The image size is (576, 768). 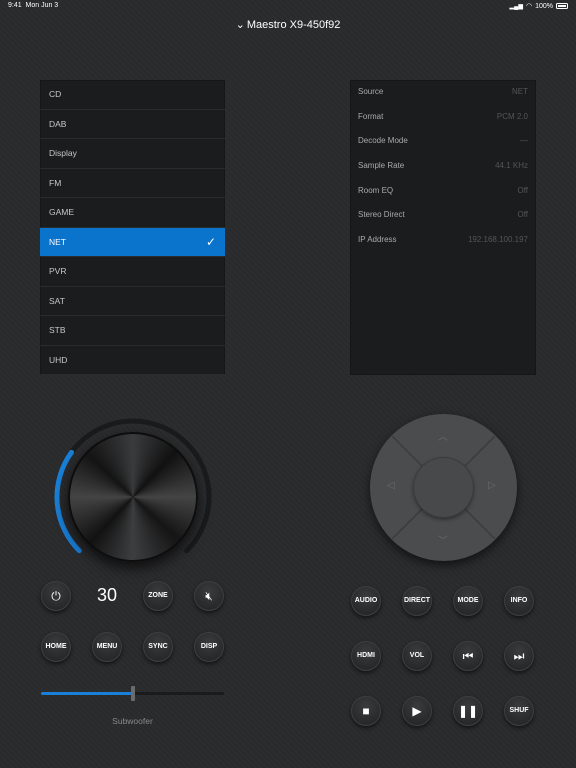 I want to click on volume-knob-dial, so click(x=133, y=497).